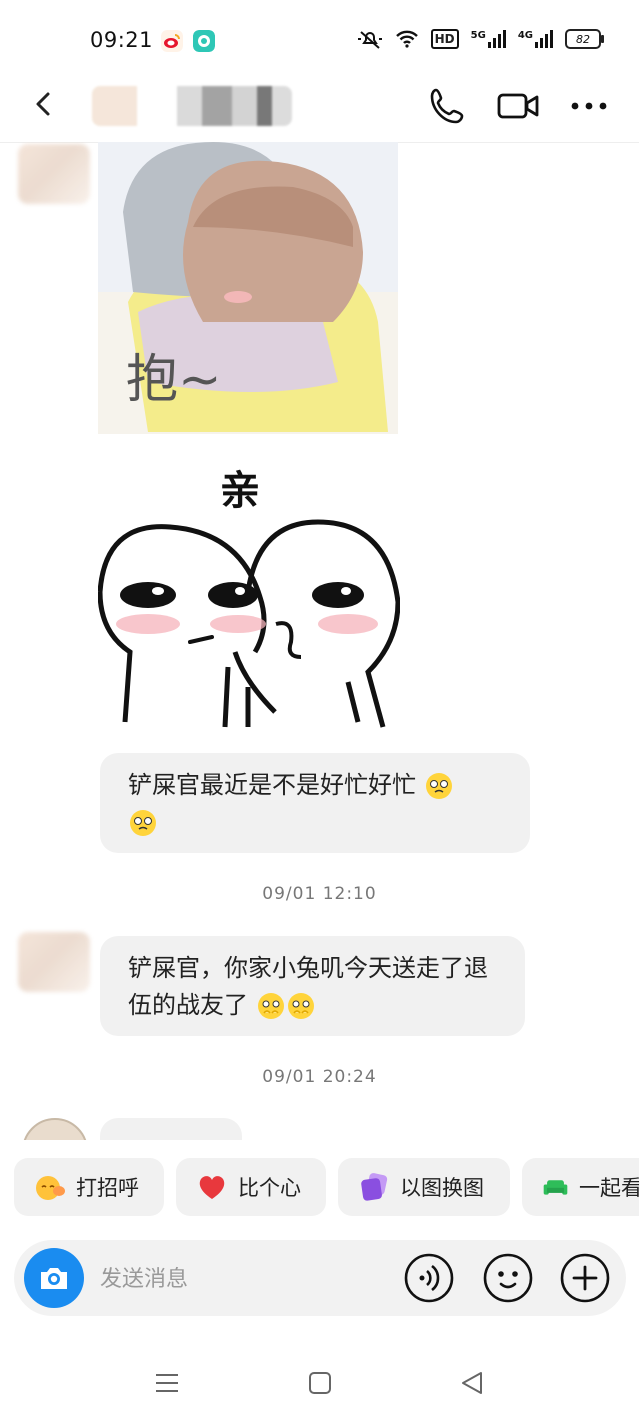 Image resolution: width=639 pixels, height=1421 pixels. I want to click on chat-app-icon, so click(204, 41).